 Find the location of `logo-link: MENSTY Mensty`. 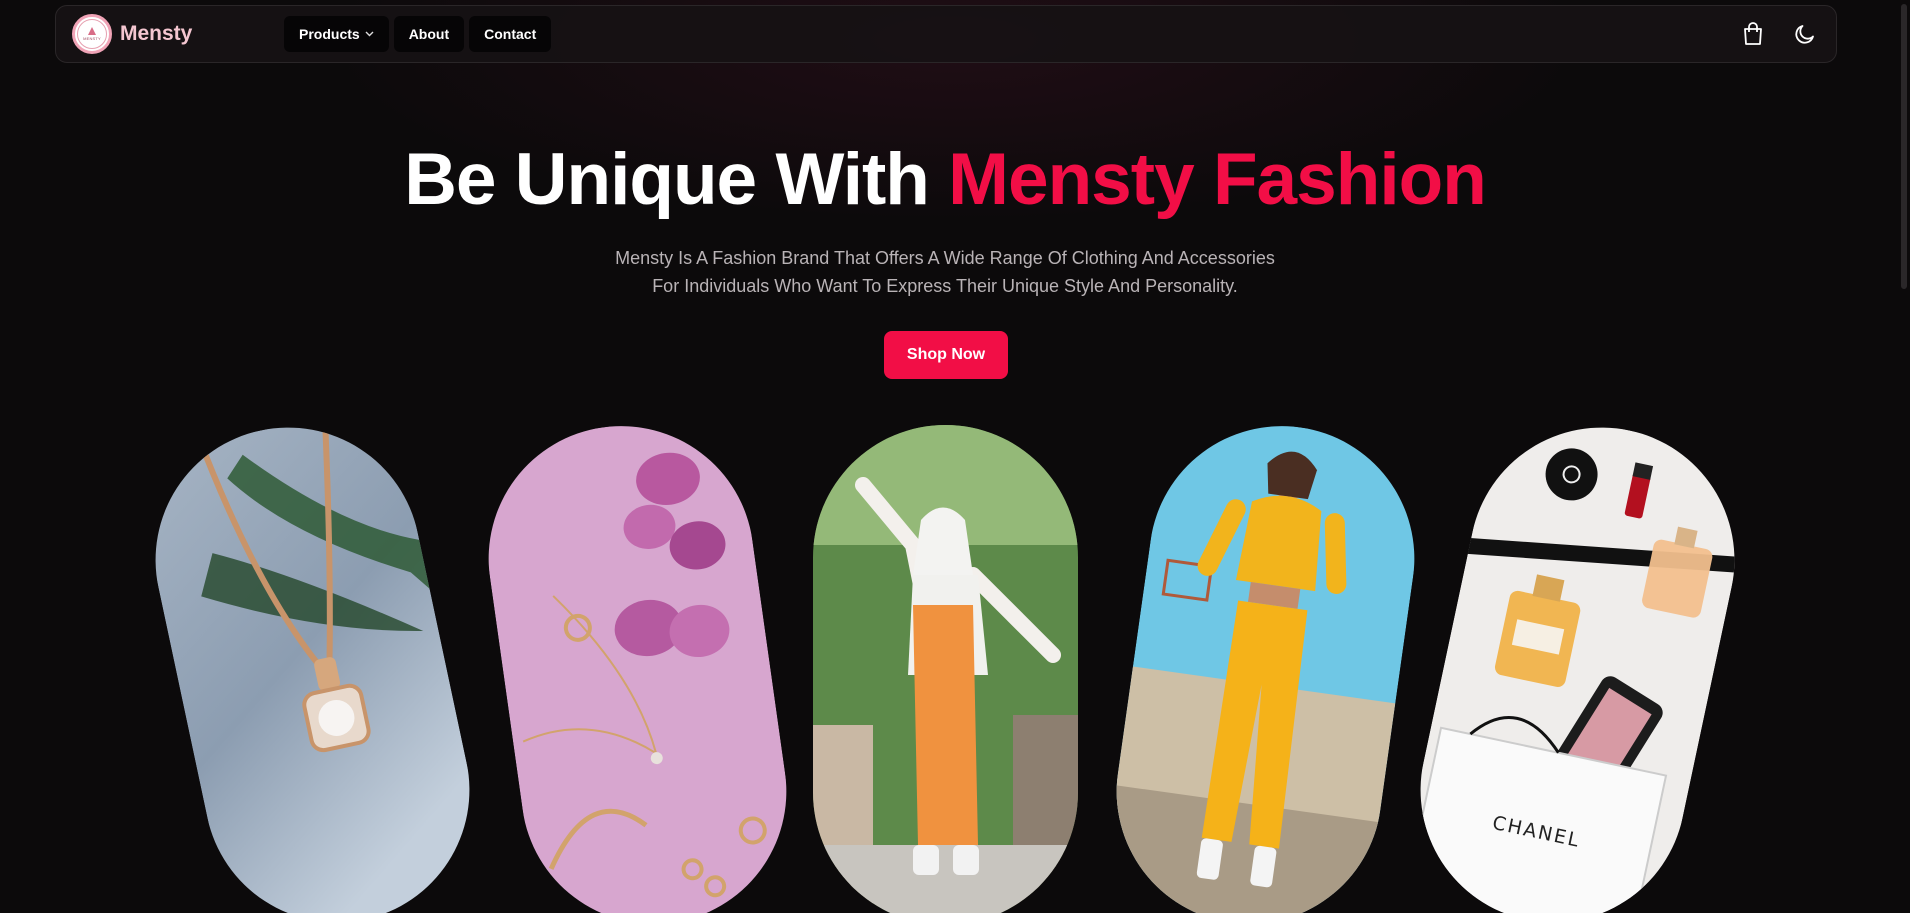

logo-link: MENSTY Mensty is located at coordinates (132, 34).